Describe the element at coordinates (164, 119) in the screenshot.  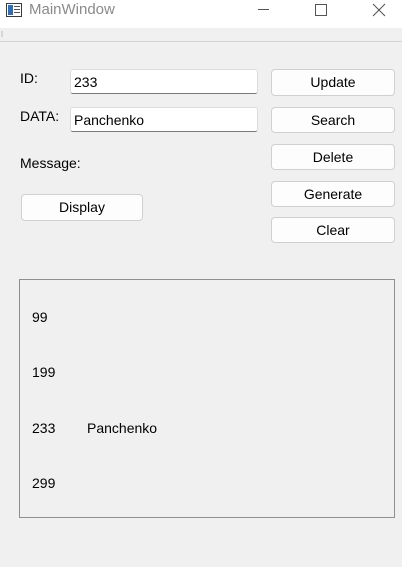
I see `data-field` at that location.